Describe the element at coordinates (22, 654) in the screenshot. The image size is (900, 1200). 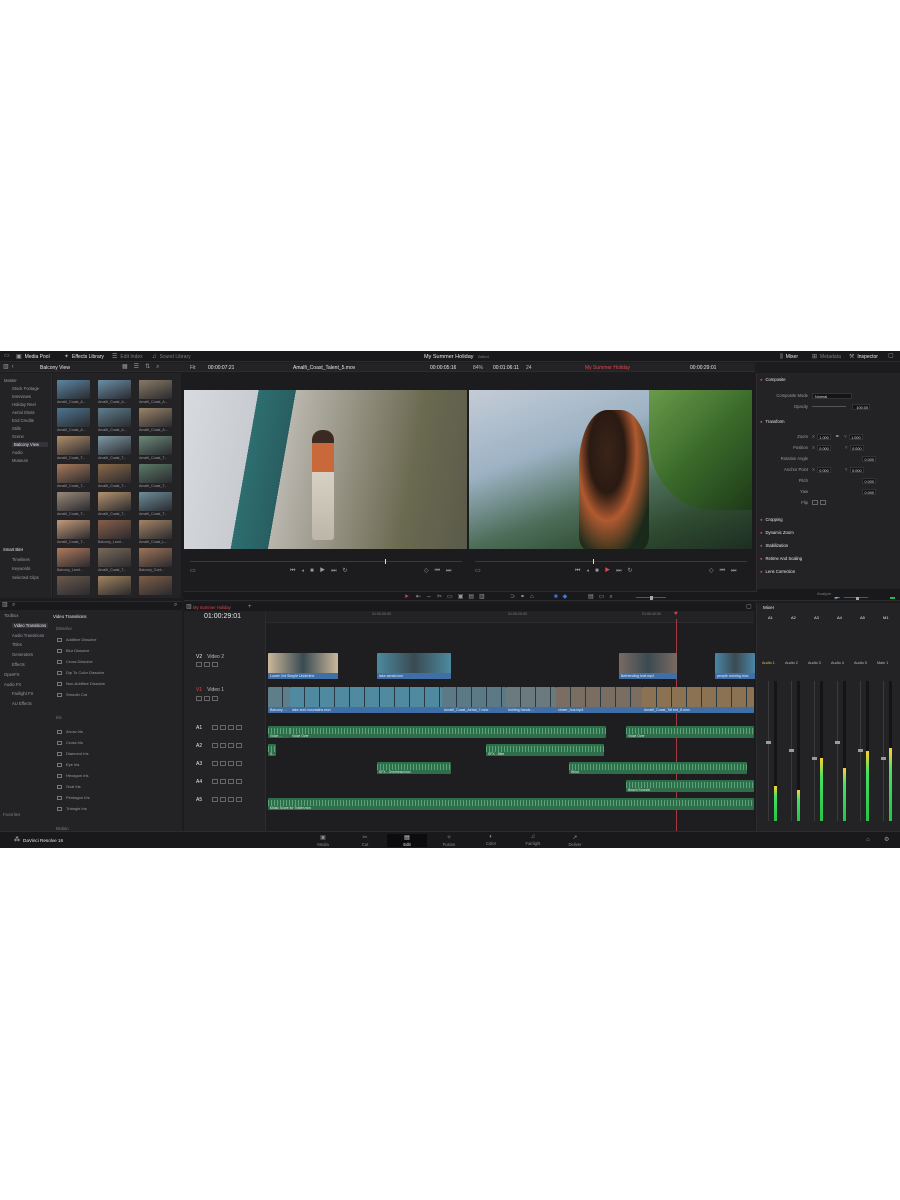
I see `effects-tree-item: Generators` at that location.